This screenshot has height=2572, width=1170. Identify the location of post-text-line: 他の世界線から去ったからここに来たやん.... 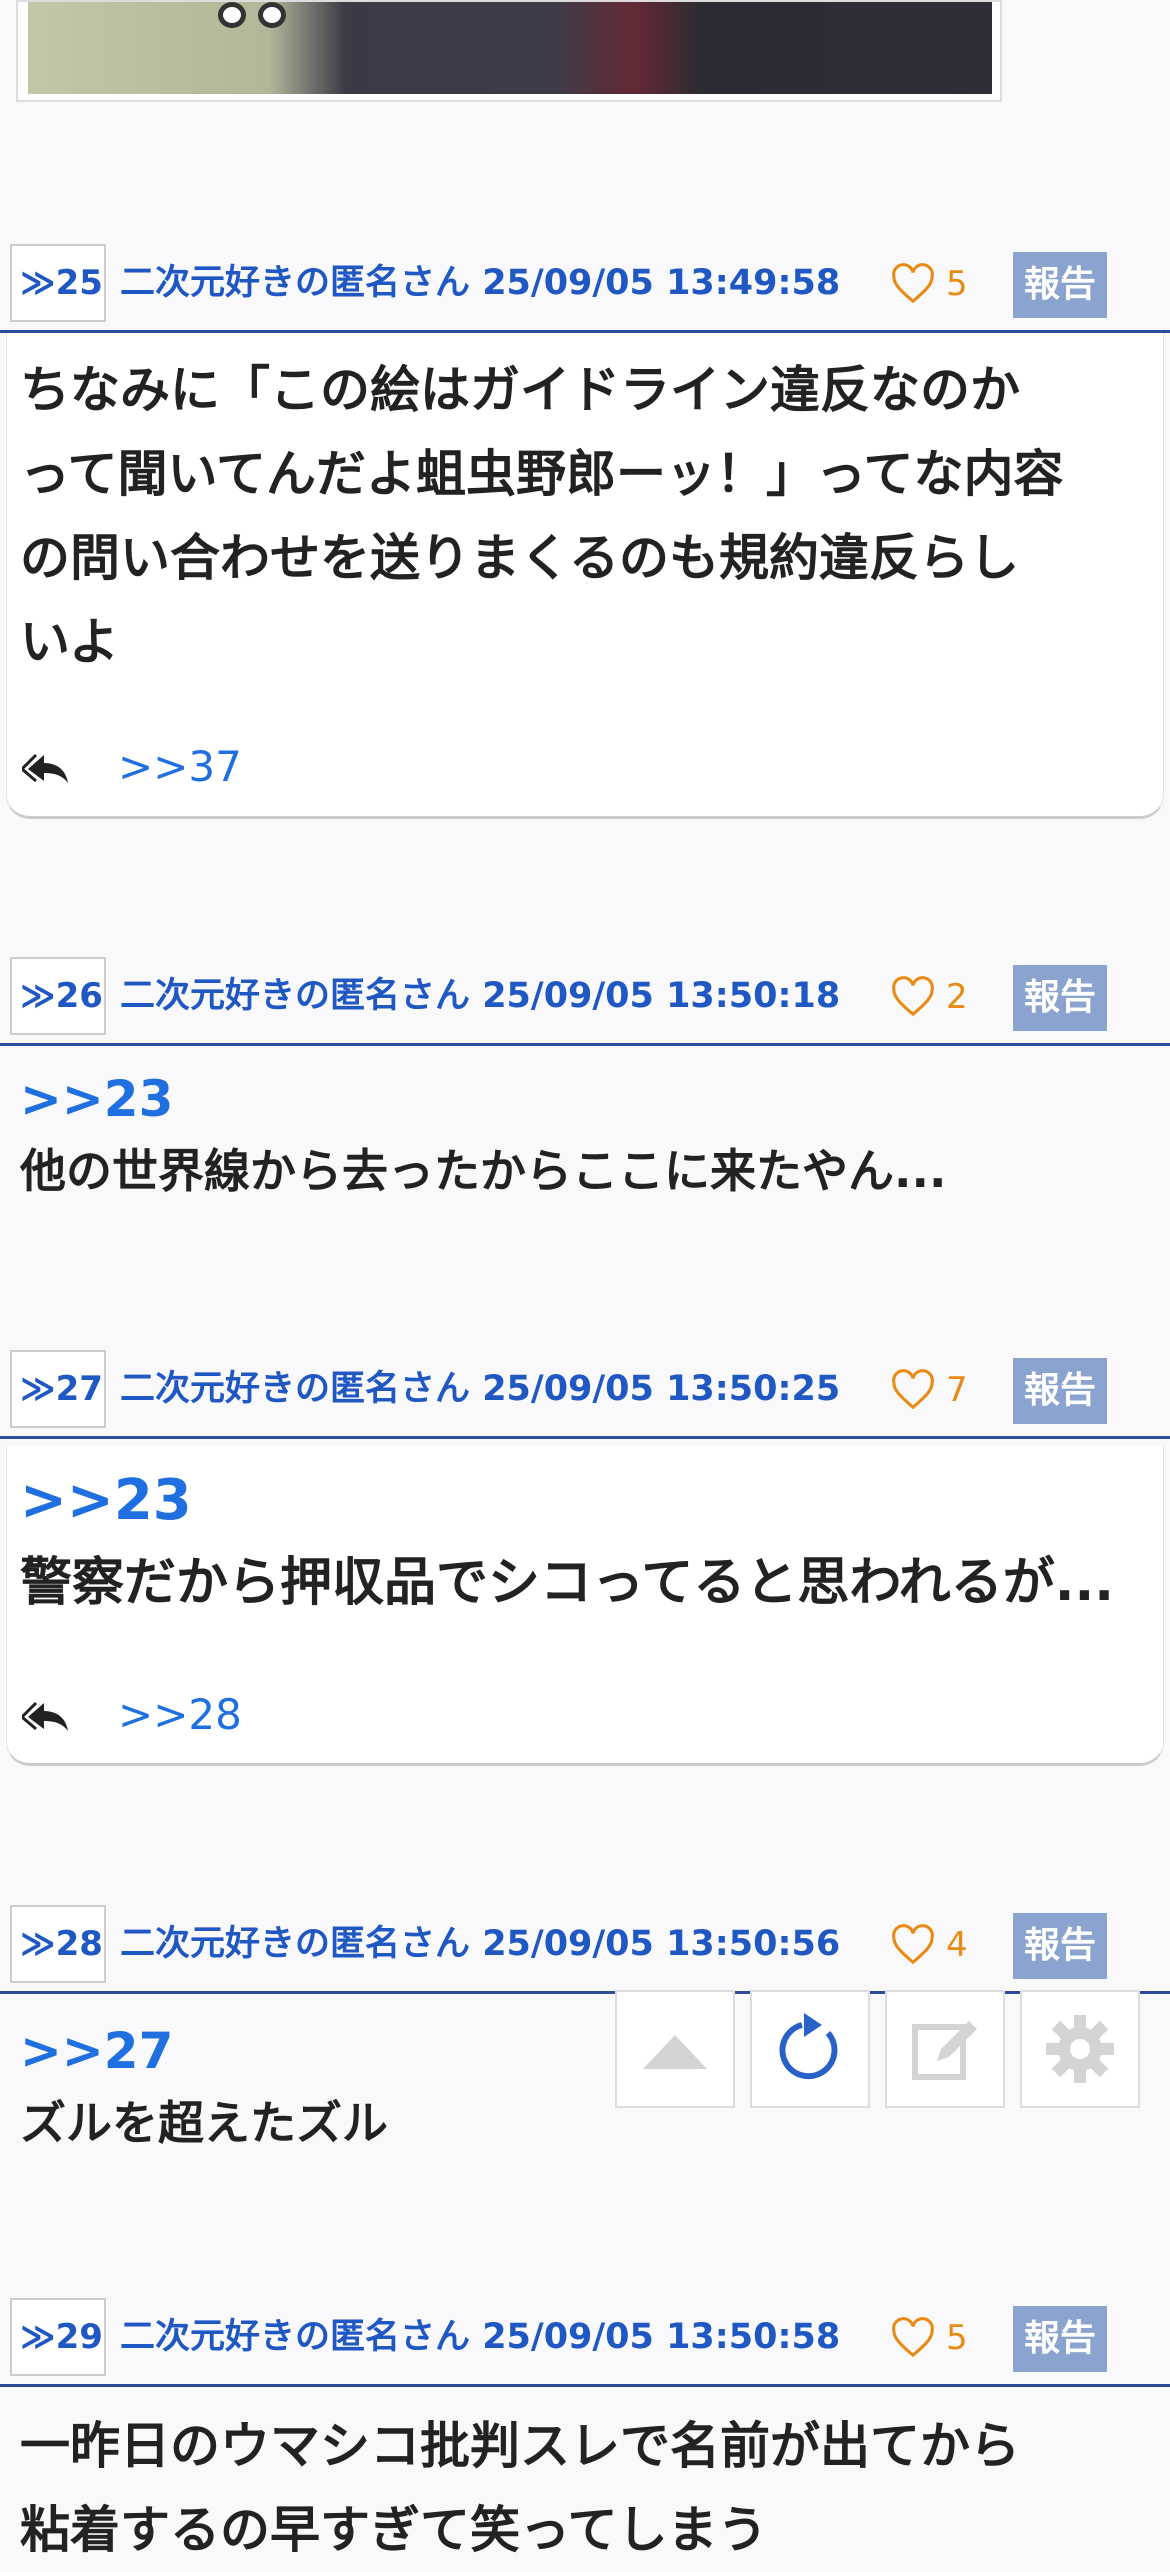
(483, 1171).